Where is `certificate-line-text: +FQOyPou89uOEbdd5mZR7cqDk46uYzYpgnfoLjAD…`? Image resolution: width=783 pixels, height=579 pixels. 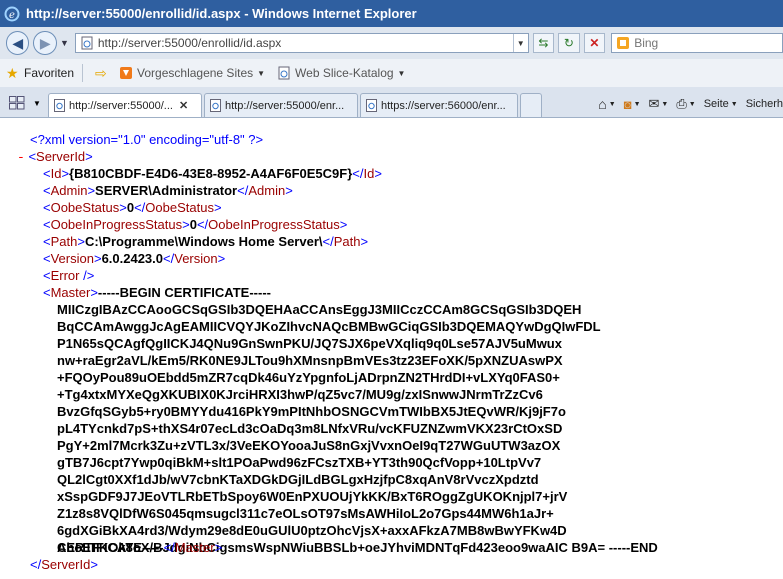 certificate-line-text: +FQOyPou89uOEbdd5mZR7cqDk46uYzYpgnfoLjAD… is located at coordinates (308, 377).